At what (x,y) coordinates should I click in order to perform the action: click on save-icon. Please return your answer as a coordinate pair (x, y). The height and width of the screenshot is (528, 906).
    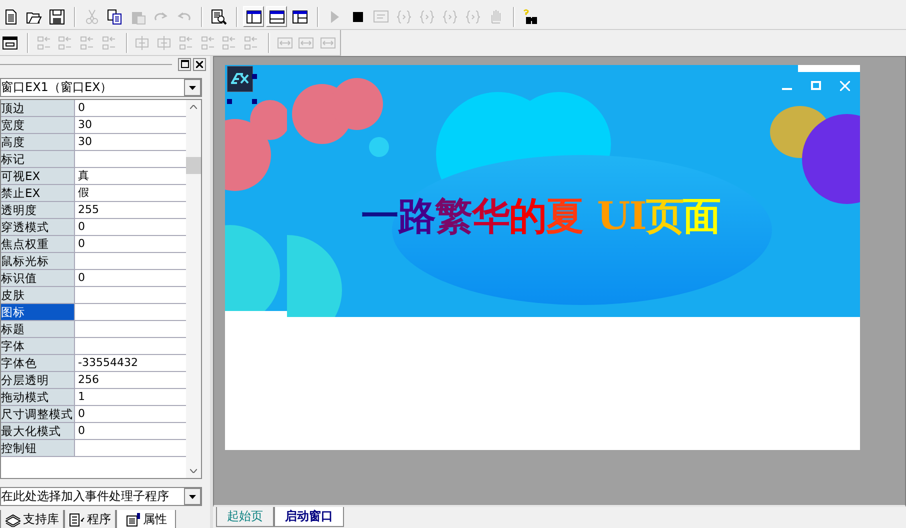
    Looking at the image, I should click on (56, 16).